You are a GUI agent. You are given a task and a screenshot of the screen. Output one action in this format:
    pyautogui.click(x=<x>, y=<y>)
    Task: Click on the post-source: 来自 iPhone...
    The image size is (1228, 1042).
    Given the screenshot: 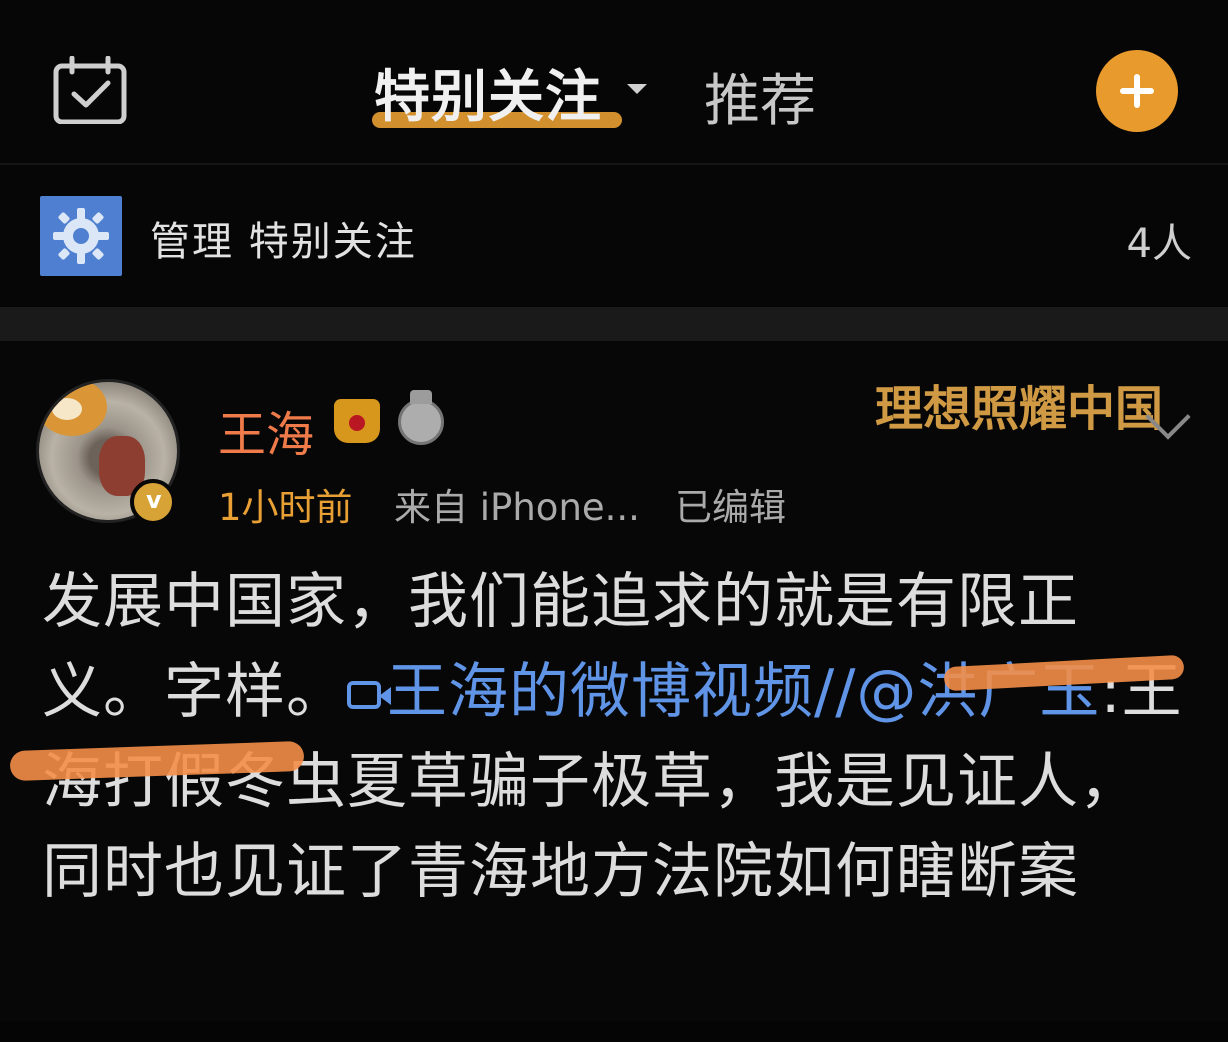 What is the action you would take?
    pyautogui.click(x=517, y=507)
    